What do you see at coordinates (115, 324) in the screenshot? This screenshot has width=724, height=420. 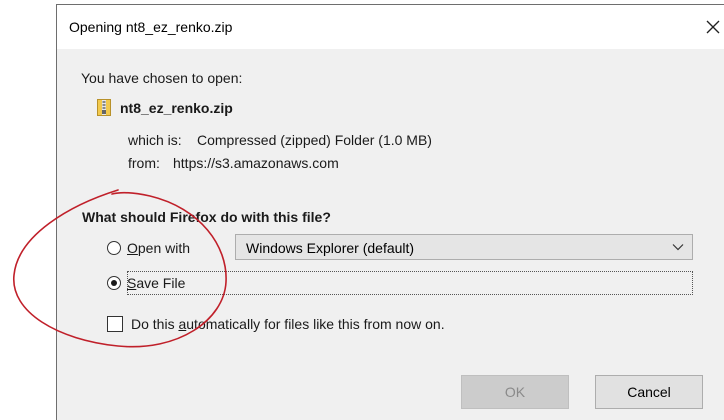 I see `auto-action-checkbox` at bounding box center [115, 324].